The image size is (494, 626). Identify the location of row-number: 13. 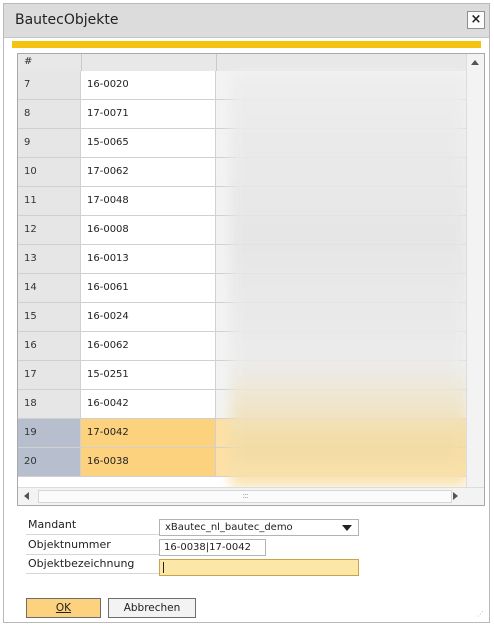
(30, 258).